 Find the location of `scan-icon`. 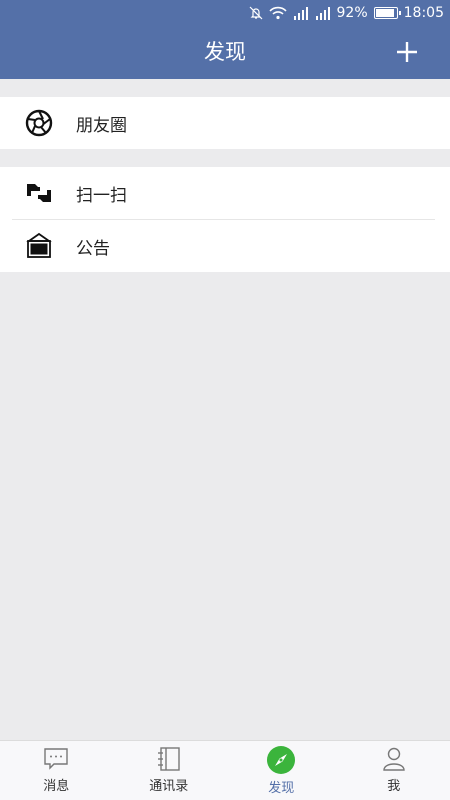

scan-icon is located at coordinates (39, 193).